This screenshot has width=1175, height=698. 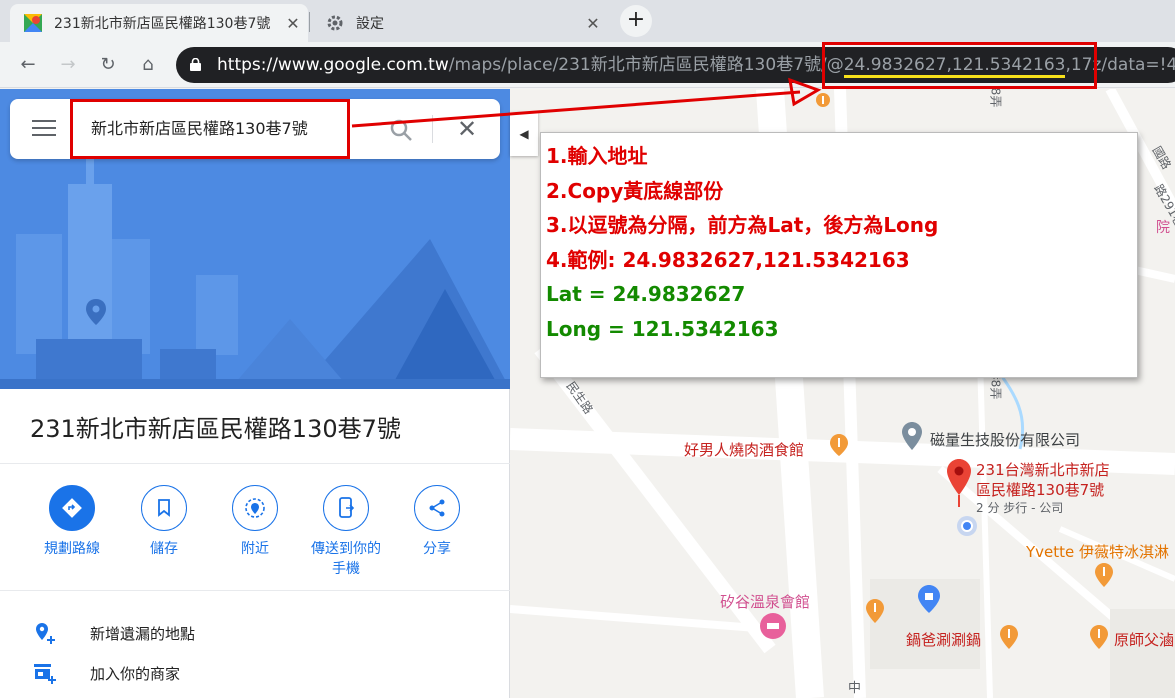 What do you see at coordinates (335, 23) in the screenshot?
I see `gear-icon` at bounding box center [335, 23].